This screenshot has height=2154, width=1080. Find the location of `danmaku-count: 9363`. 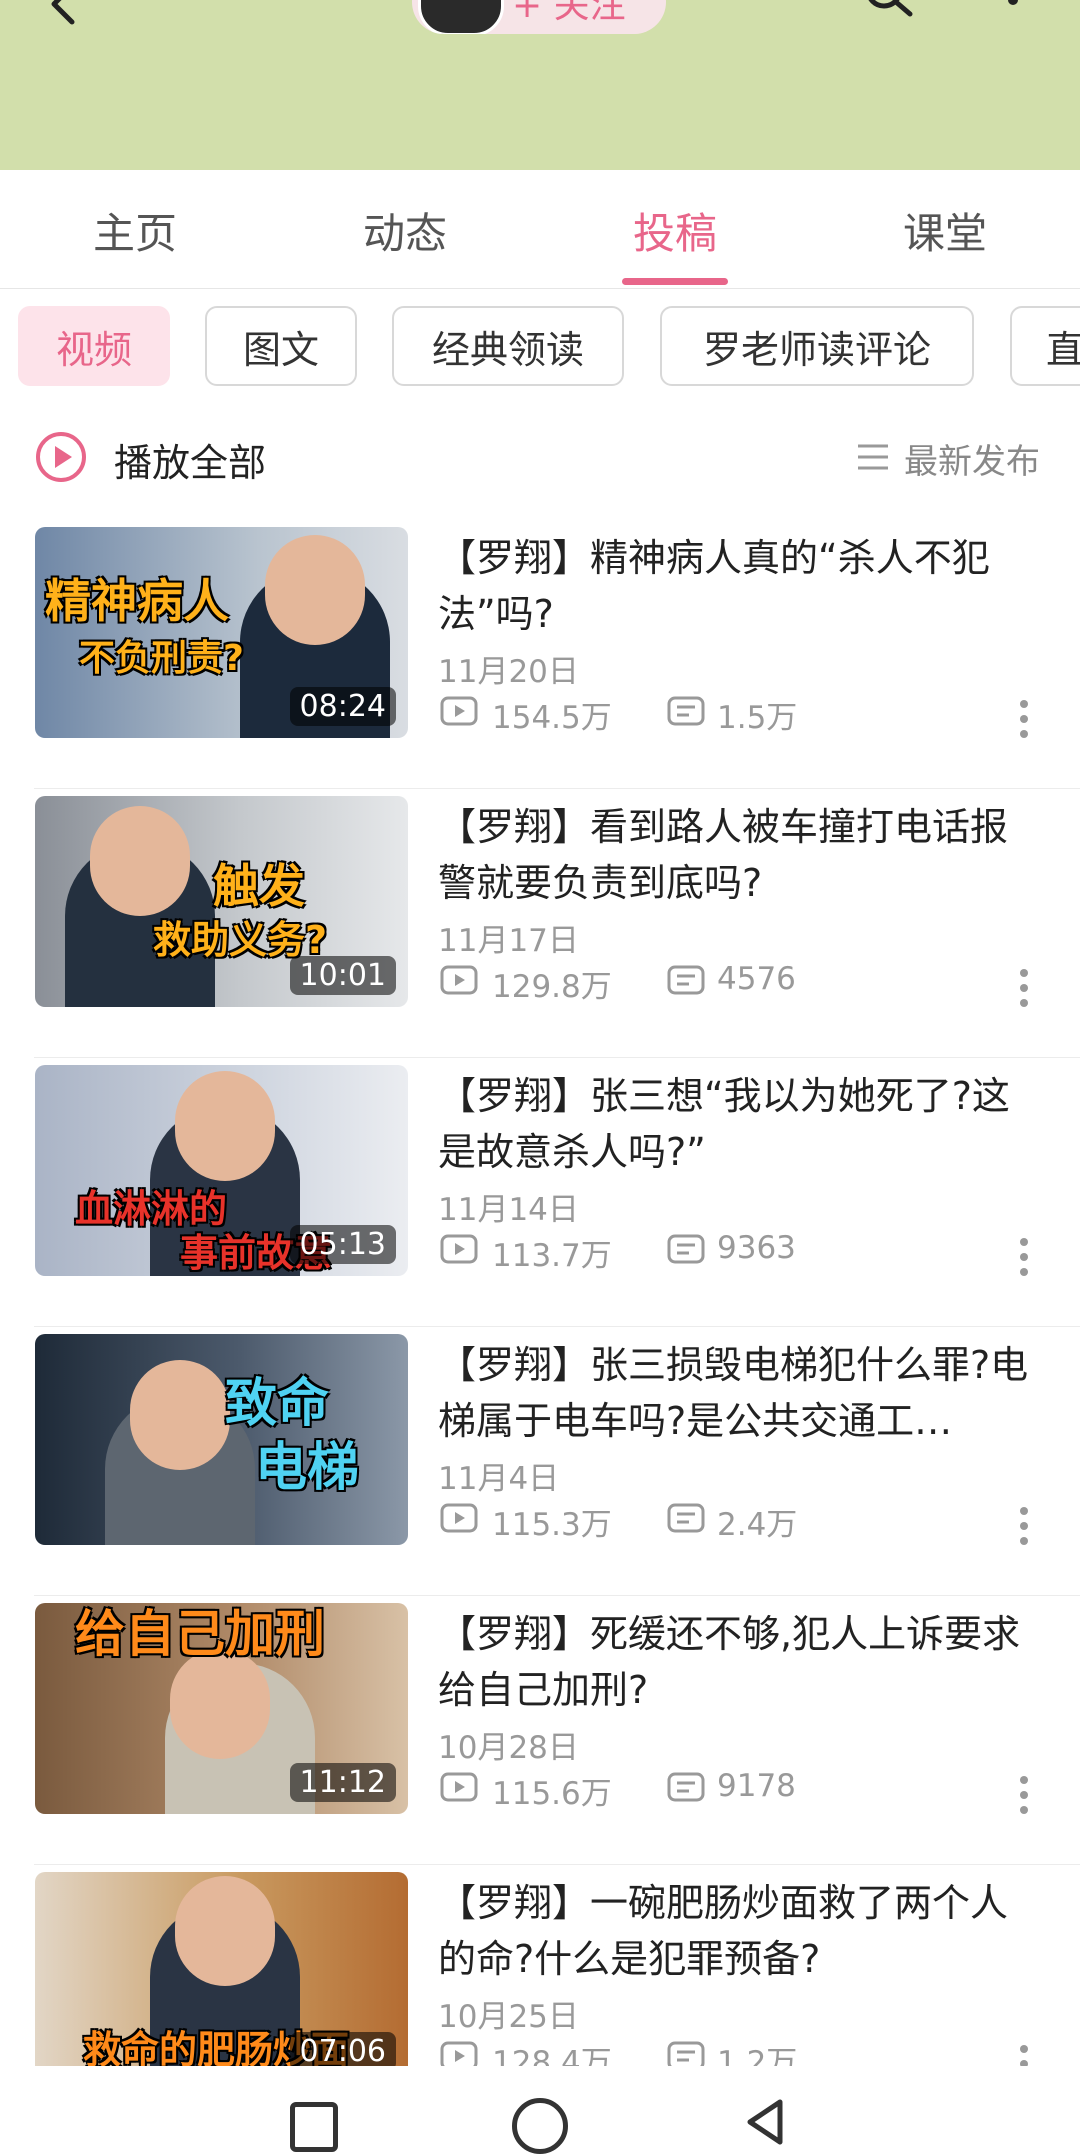

danmaku-count: 9363 is located at coordinates (756, 1248).